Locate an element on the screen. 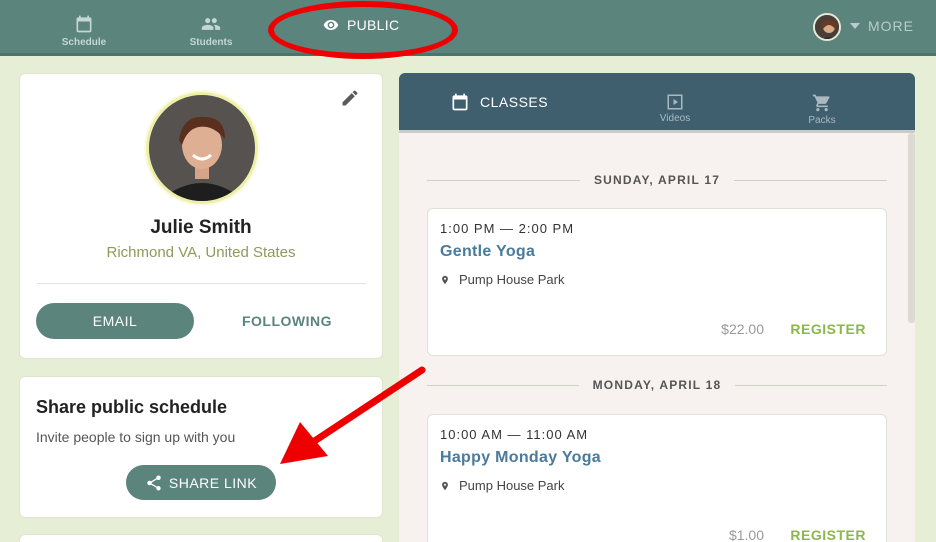 The width and height of the screenshot is (936, 542). class-time: 1:00 PM — 2:00 PM is located at coordinates (507, 228).